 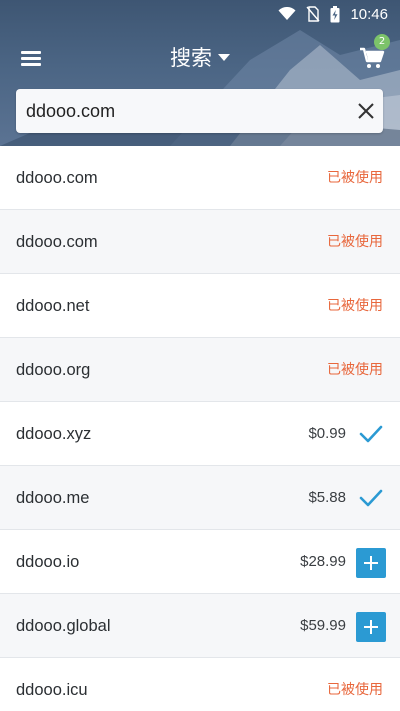 What do you see at coordinates (313, 14) in the screenshot?
I see `no-sim-icon` at bounding box center [313, 14].